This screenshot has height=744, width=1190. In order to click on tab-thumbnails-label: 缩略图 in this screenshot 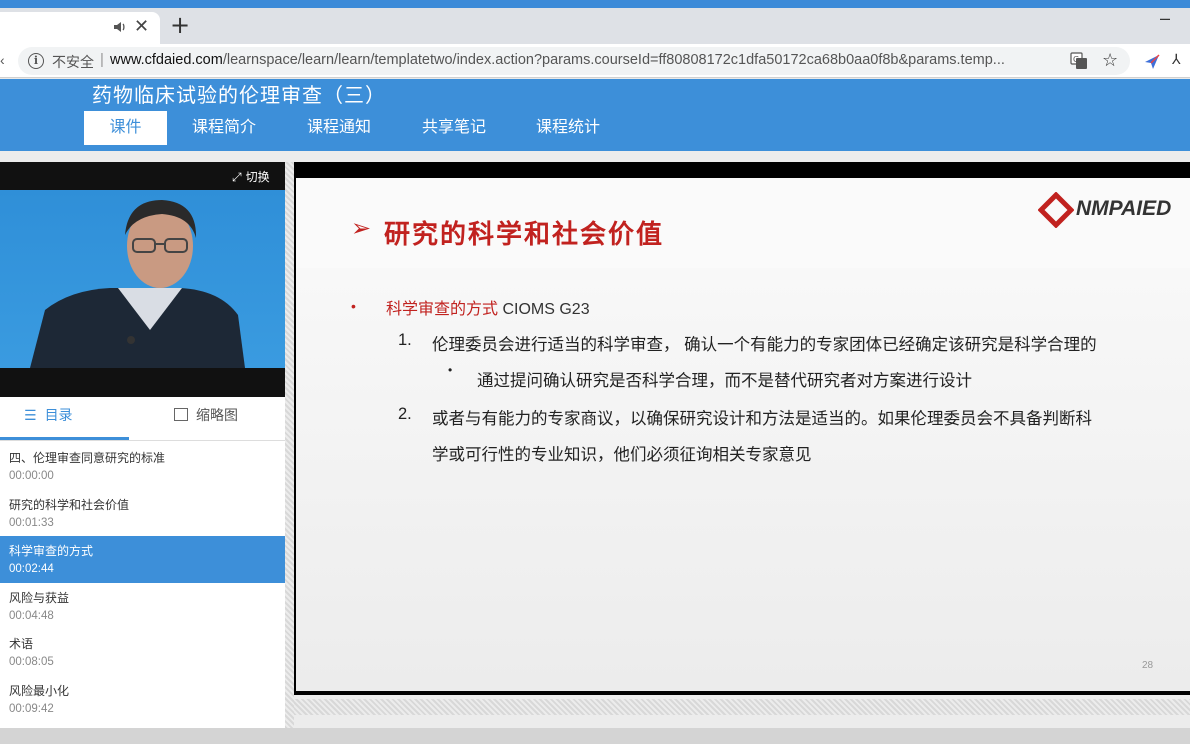, I will do `click(217, 415)`.